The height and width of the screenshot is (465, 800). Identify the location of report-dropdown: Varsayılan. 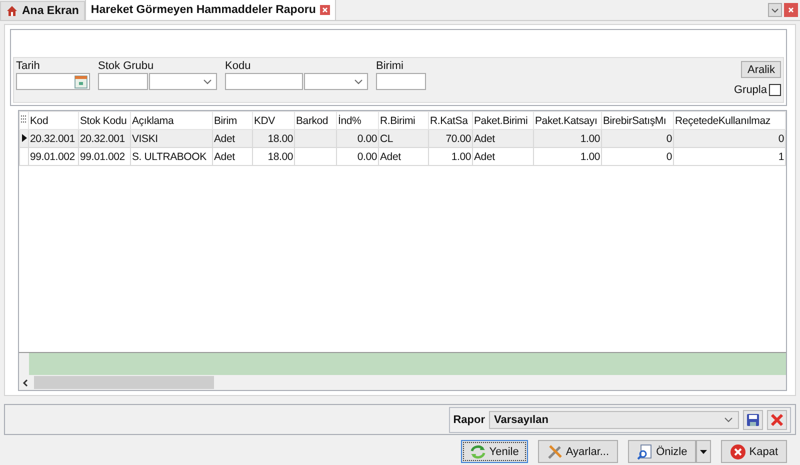
(614, 419).